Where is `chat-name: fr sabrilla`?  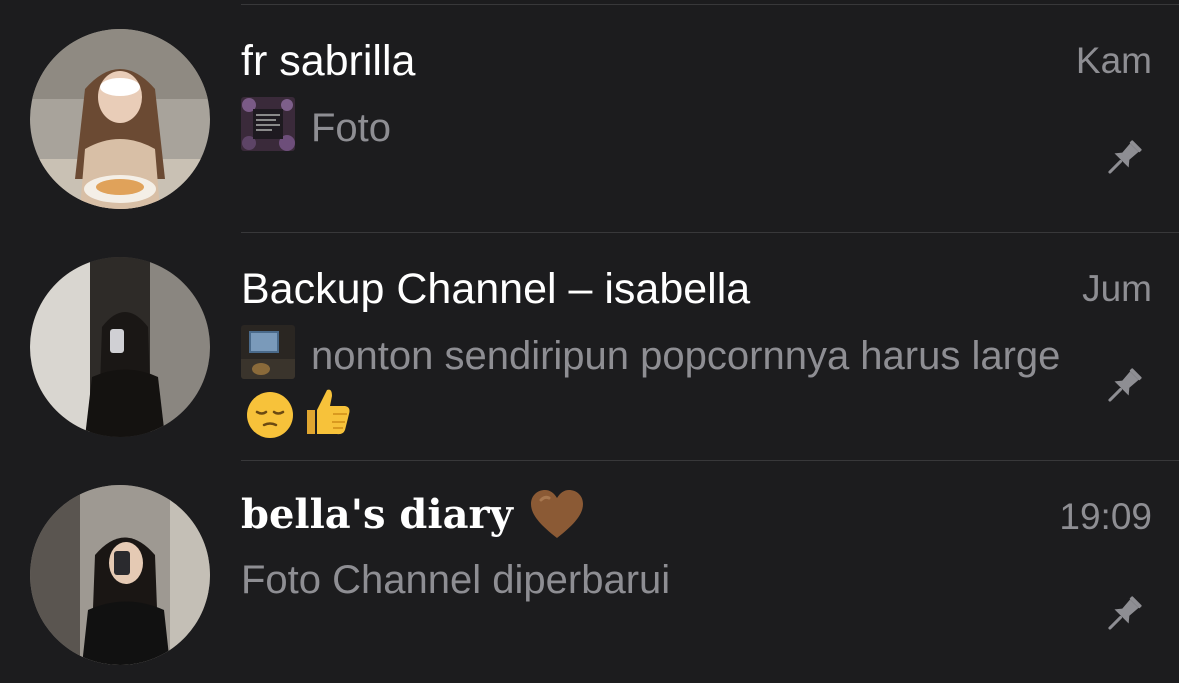 chat-name: fr sabrilla is located at coordinates (328, 61).